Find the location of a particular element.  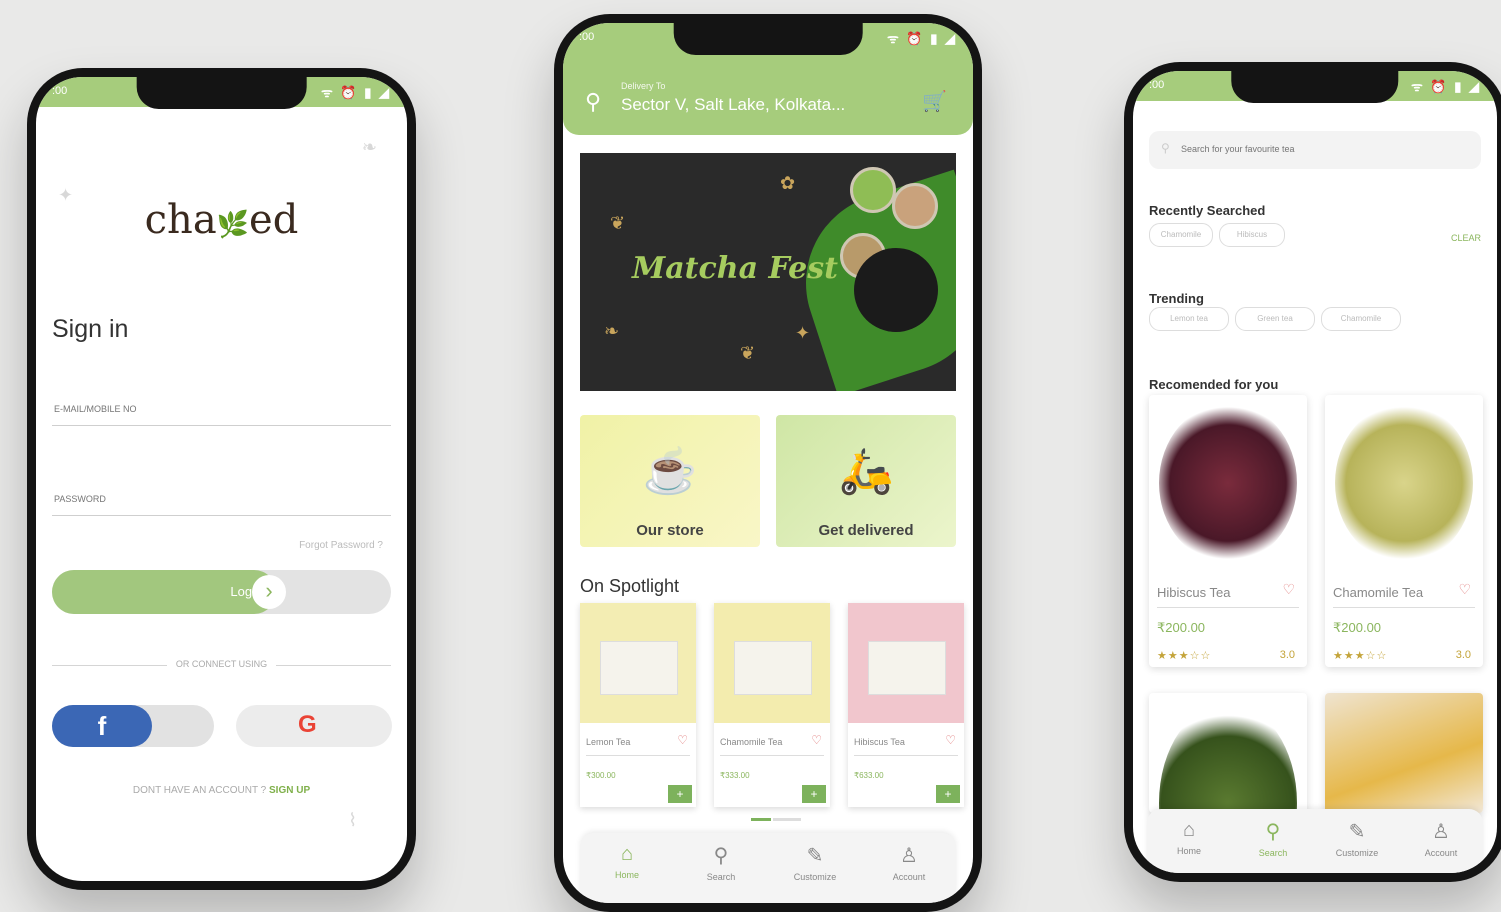

forgot-password-link: Forgot Password ? is located at coordinates (341, 545).